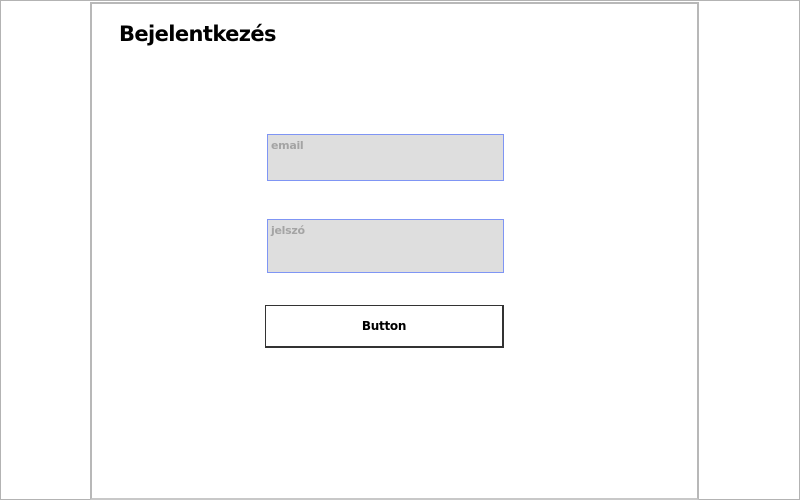 This screenshot has height=500, width=800. I want to click on email-field-box: email, so click(385, 157).